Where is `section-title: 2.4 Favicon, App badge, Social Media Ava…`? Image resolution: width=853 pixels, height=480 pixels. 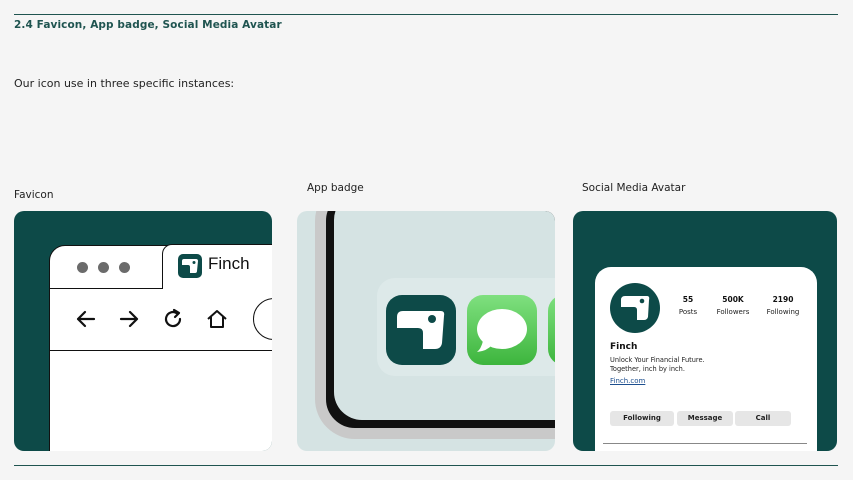 section-title: 2.4 Favicon, App badge, Social Media Ava… is located at coordinates (148, 25).